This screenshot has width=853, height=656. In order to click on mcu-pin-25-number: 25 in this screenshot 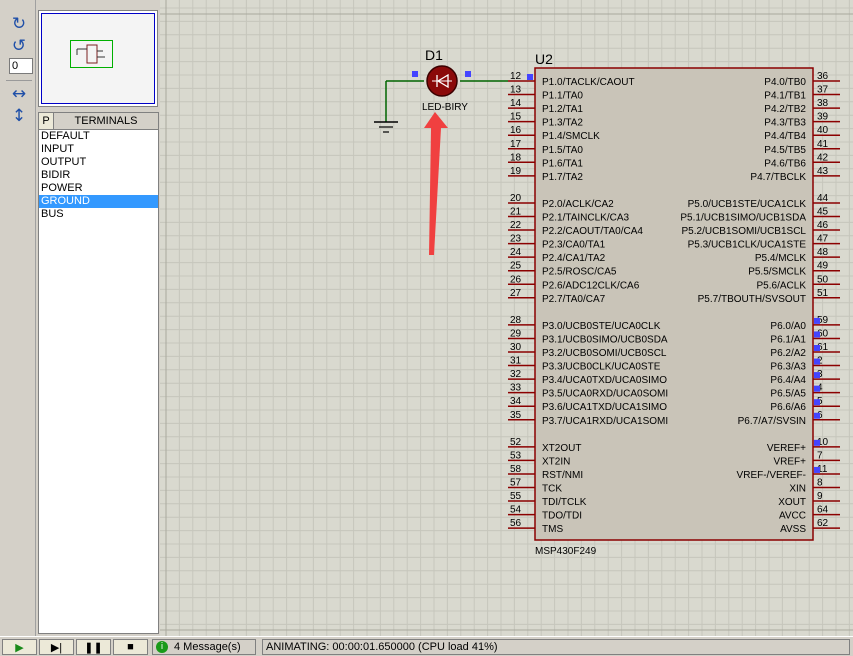, I will do `click(516, 266)`.